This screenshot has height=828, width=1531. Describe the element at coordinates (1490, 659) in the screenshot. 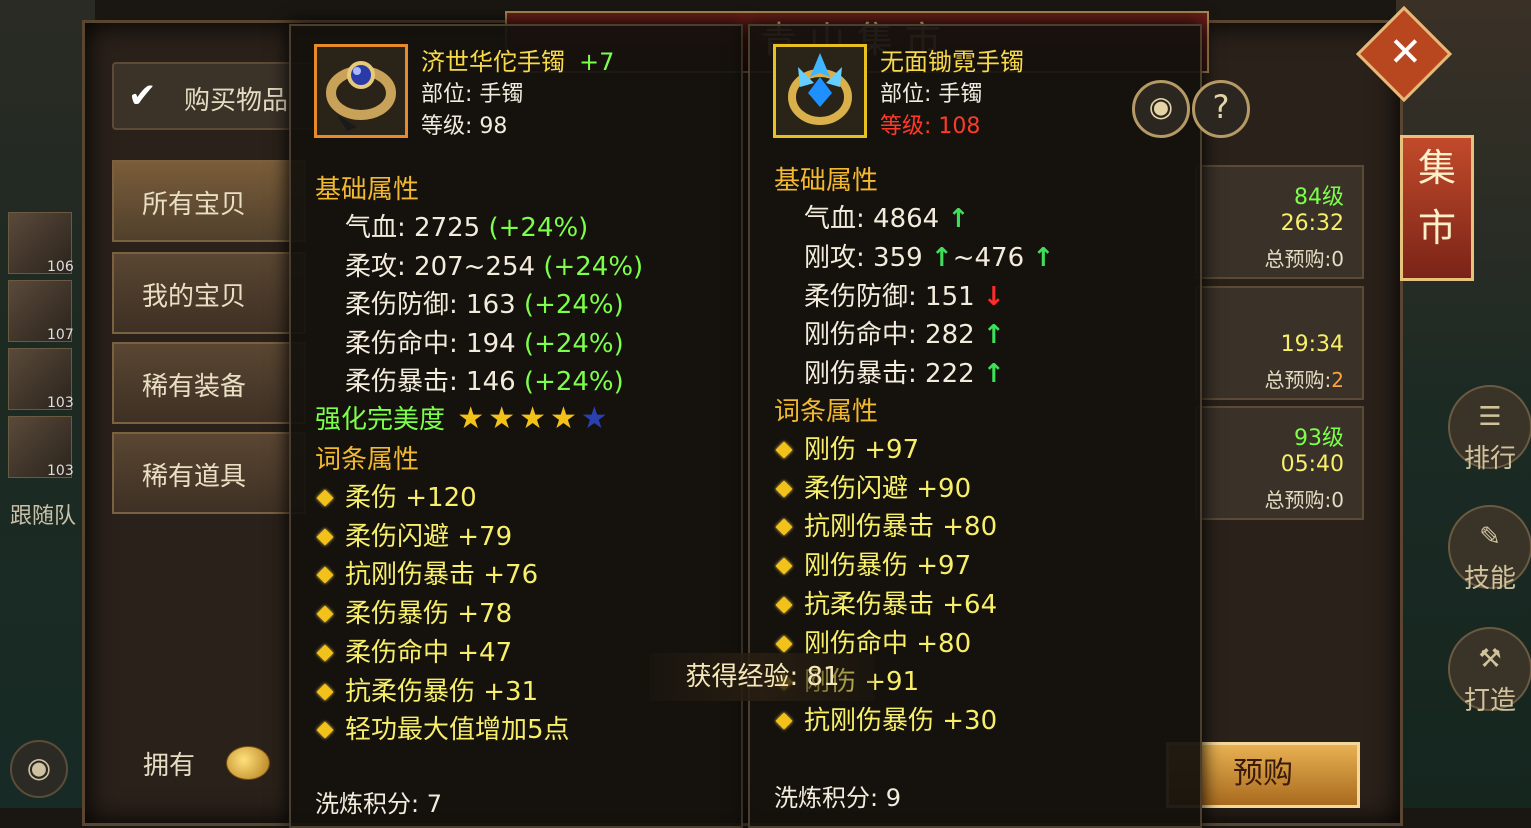

I see `hammer-icon: ⚒` at that location.